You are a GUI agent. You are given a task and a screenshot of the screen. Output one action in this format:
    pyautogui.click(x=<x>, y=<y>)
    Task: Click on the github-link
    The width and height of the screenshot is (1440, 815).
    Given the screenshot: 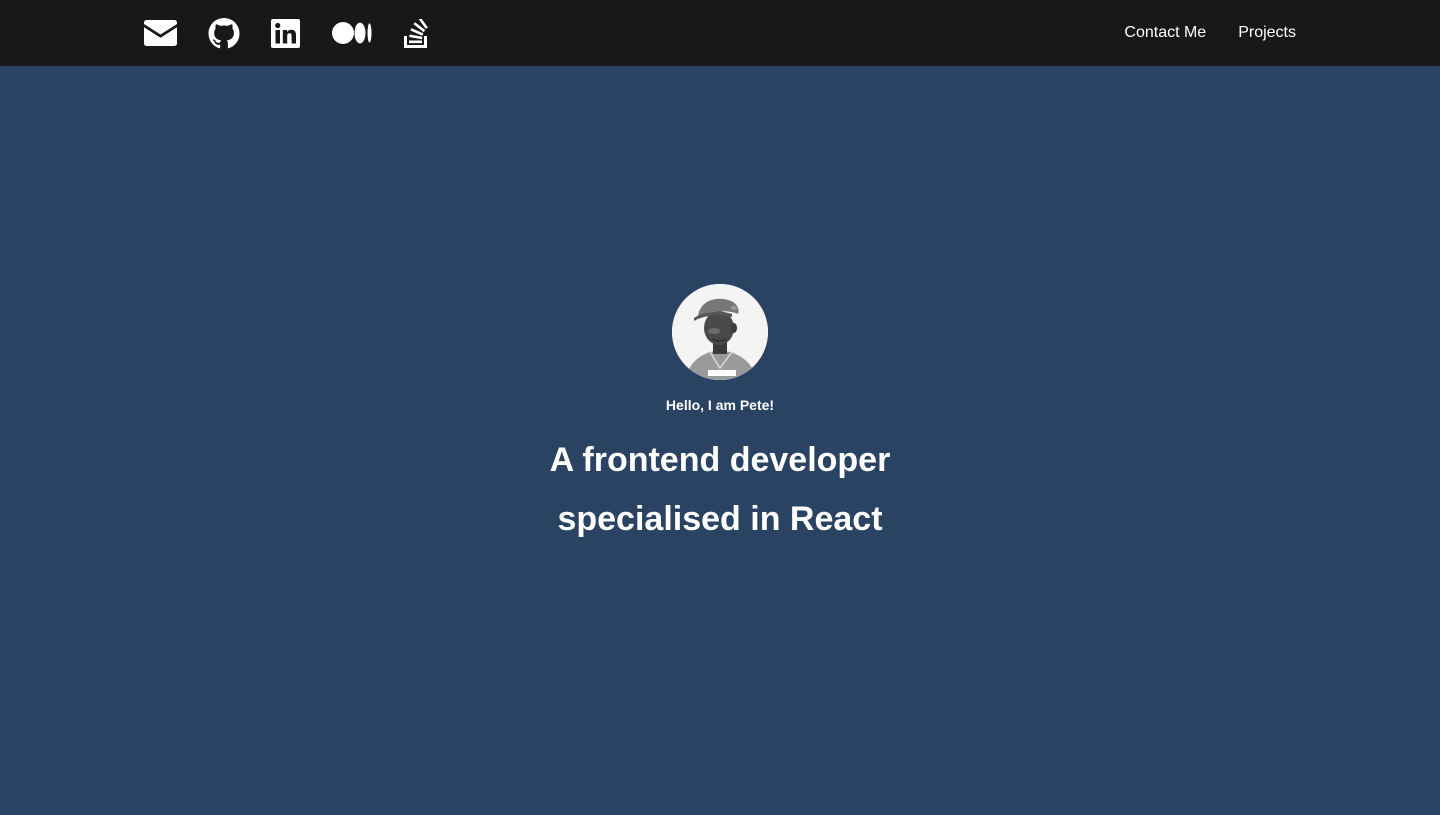 What is the action you would take?
    pyautogui.click(x=224, y=33)
    